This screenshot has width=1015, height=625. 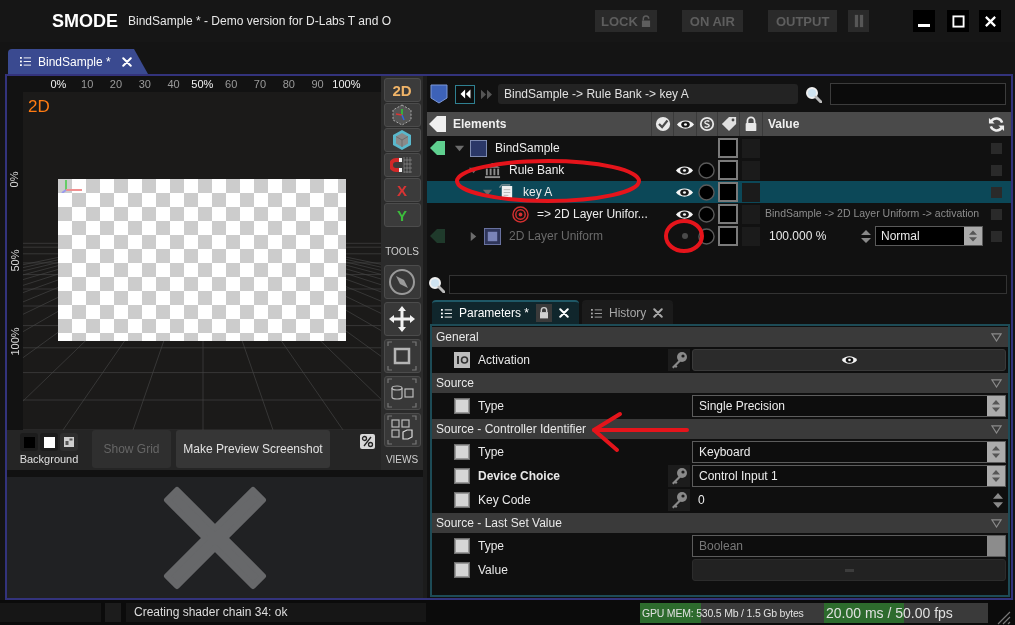 I want to click on close-button, so click(x=990, y=21).